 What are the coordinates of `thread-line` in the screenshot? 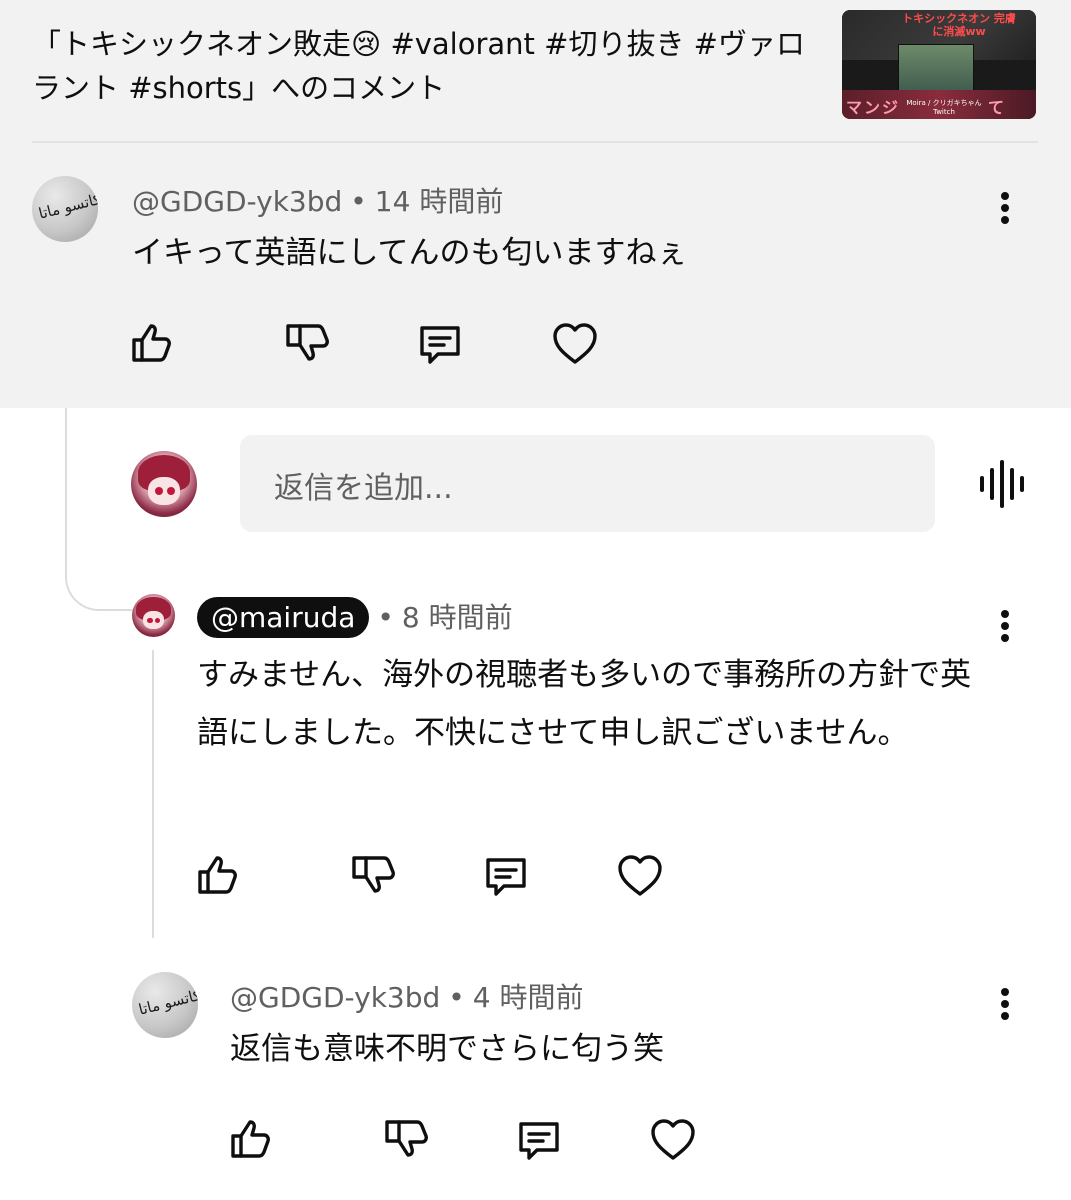 It's located at (153, 794).